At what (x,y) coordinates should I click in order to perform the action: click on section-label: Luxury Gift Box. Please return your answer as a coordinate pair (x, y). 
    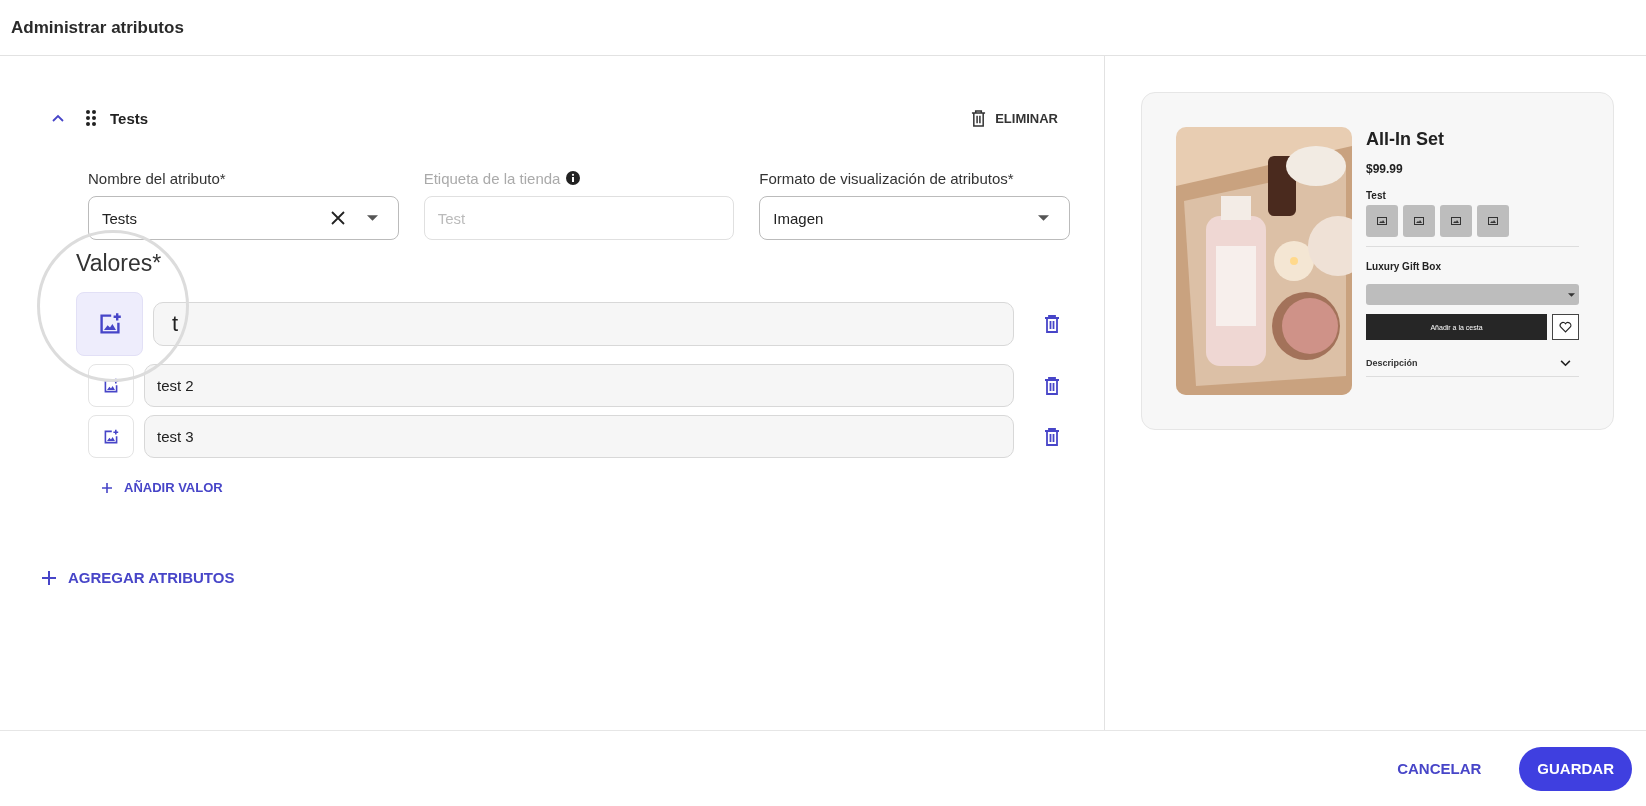
    Looking at the image, I should click on (1404, 266).